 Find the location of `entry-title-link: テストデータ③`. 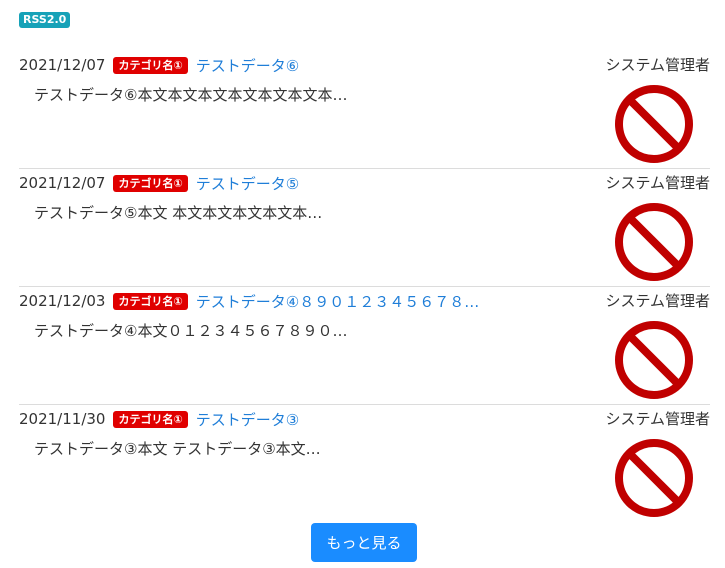

entry-title-link: テストデータ③ is located at coordinates (247, 419).